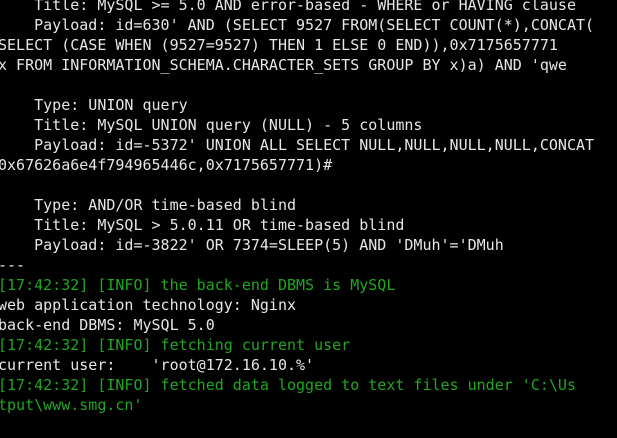 The image size is (617, 438). What do you see at coordinates (175, 345) in the screenshot?
I see `terminal-info-line: [17:42:32] [INFO] fetching current user` at bounding box center [175, 345].